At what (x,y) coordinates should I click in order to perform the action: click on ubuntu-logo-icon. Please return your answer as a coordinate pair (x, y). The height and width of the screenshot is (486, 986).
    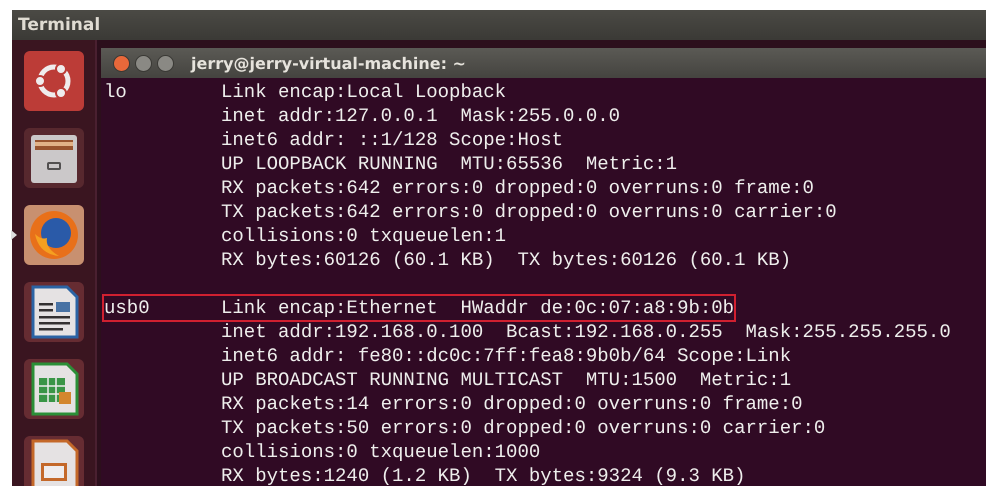
    Looking at the image, I should click on (53, 81).